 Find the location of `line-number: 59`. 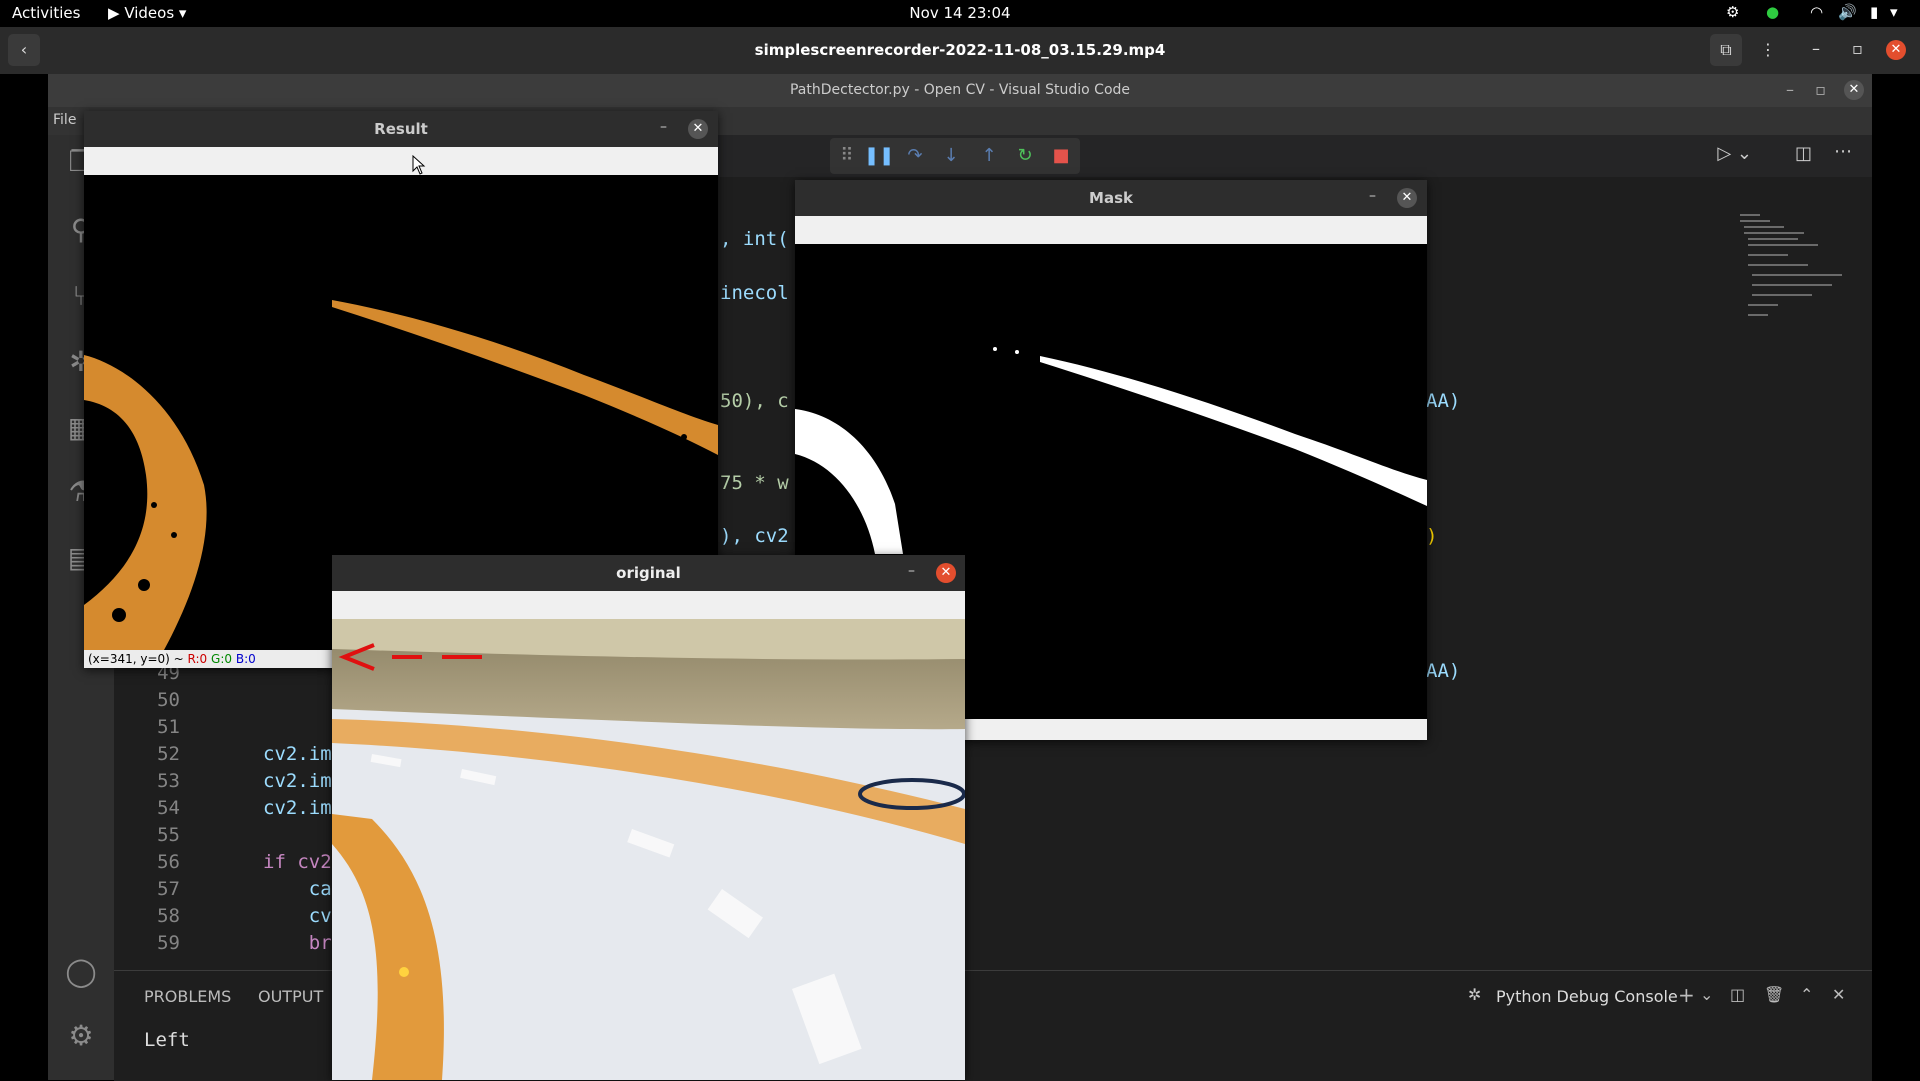

line-number: 59 is located at coordinates (168, 943).